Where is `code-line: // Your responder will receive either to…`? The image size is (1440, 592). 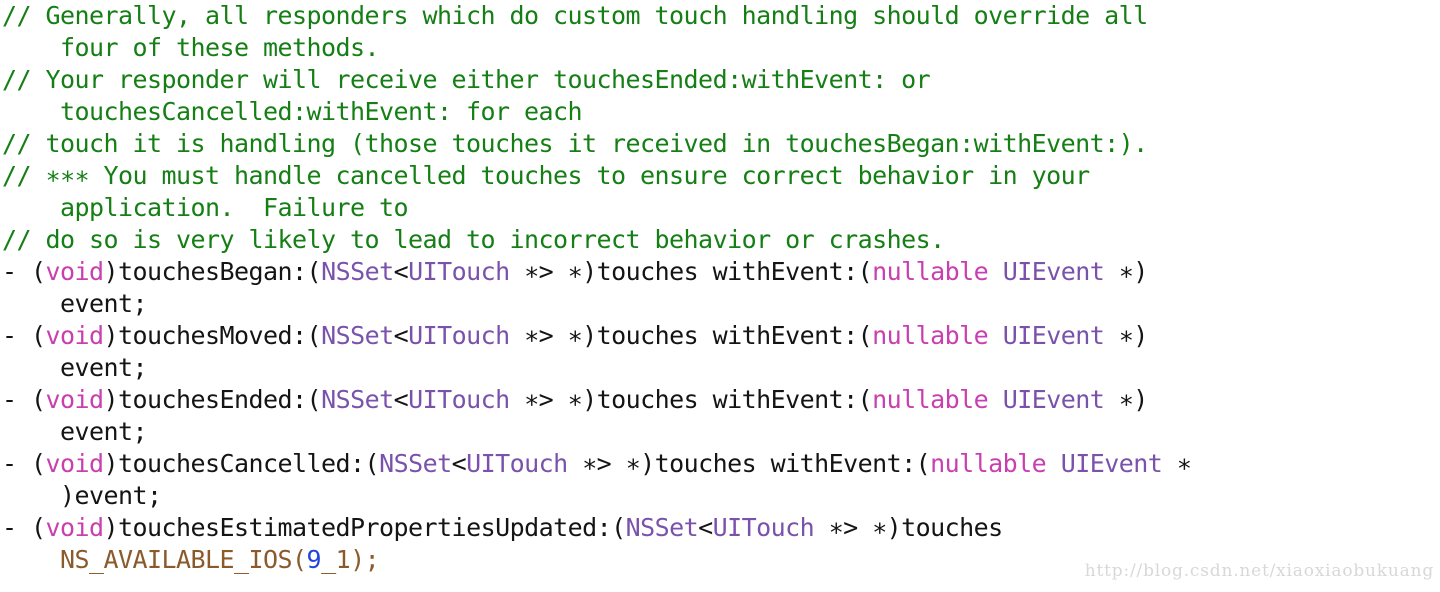
code-line: // Your responder will receive either to… is located at coordinates (720, 80).